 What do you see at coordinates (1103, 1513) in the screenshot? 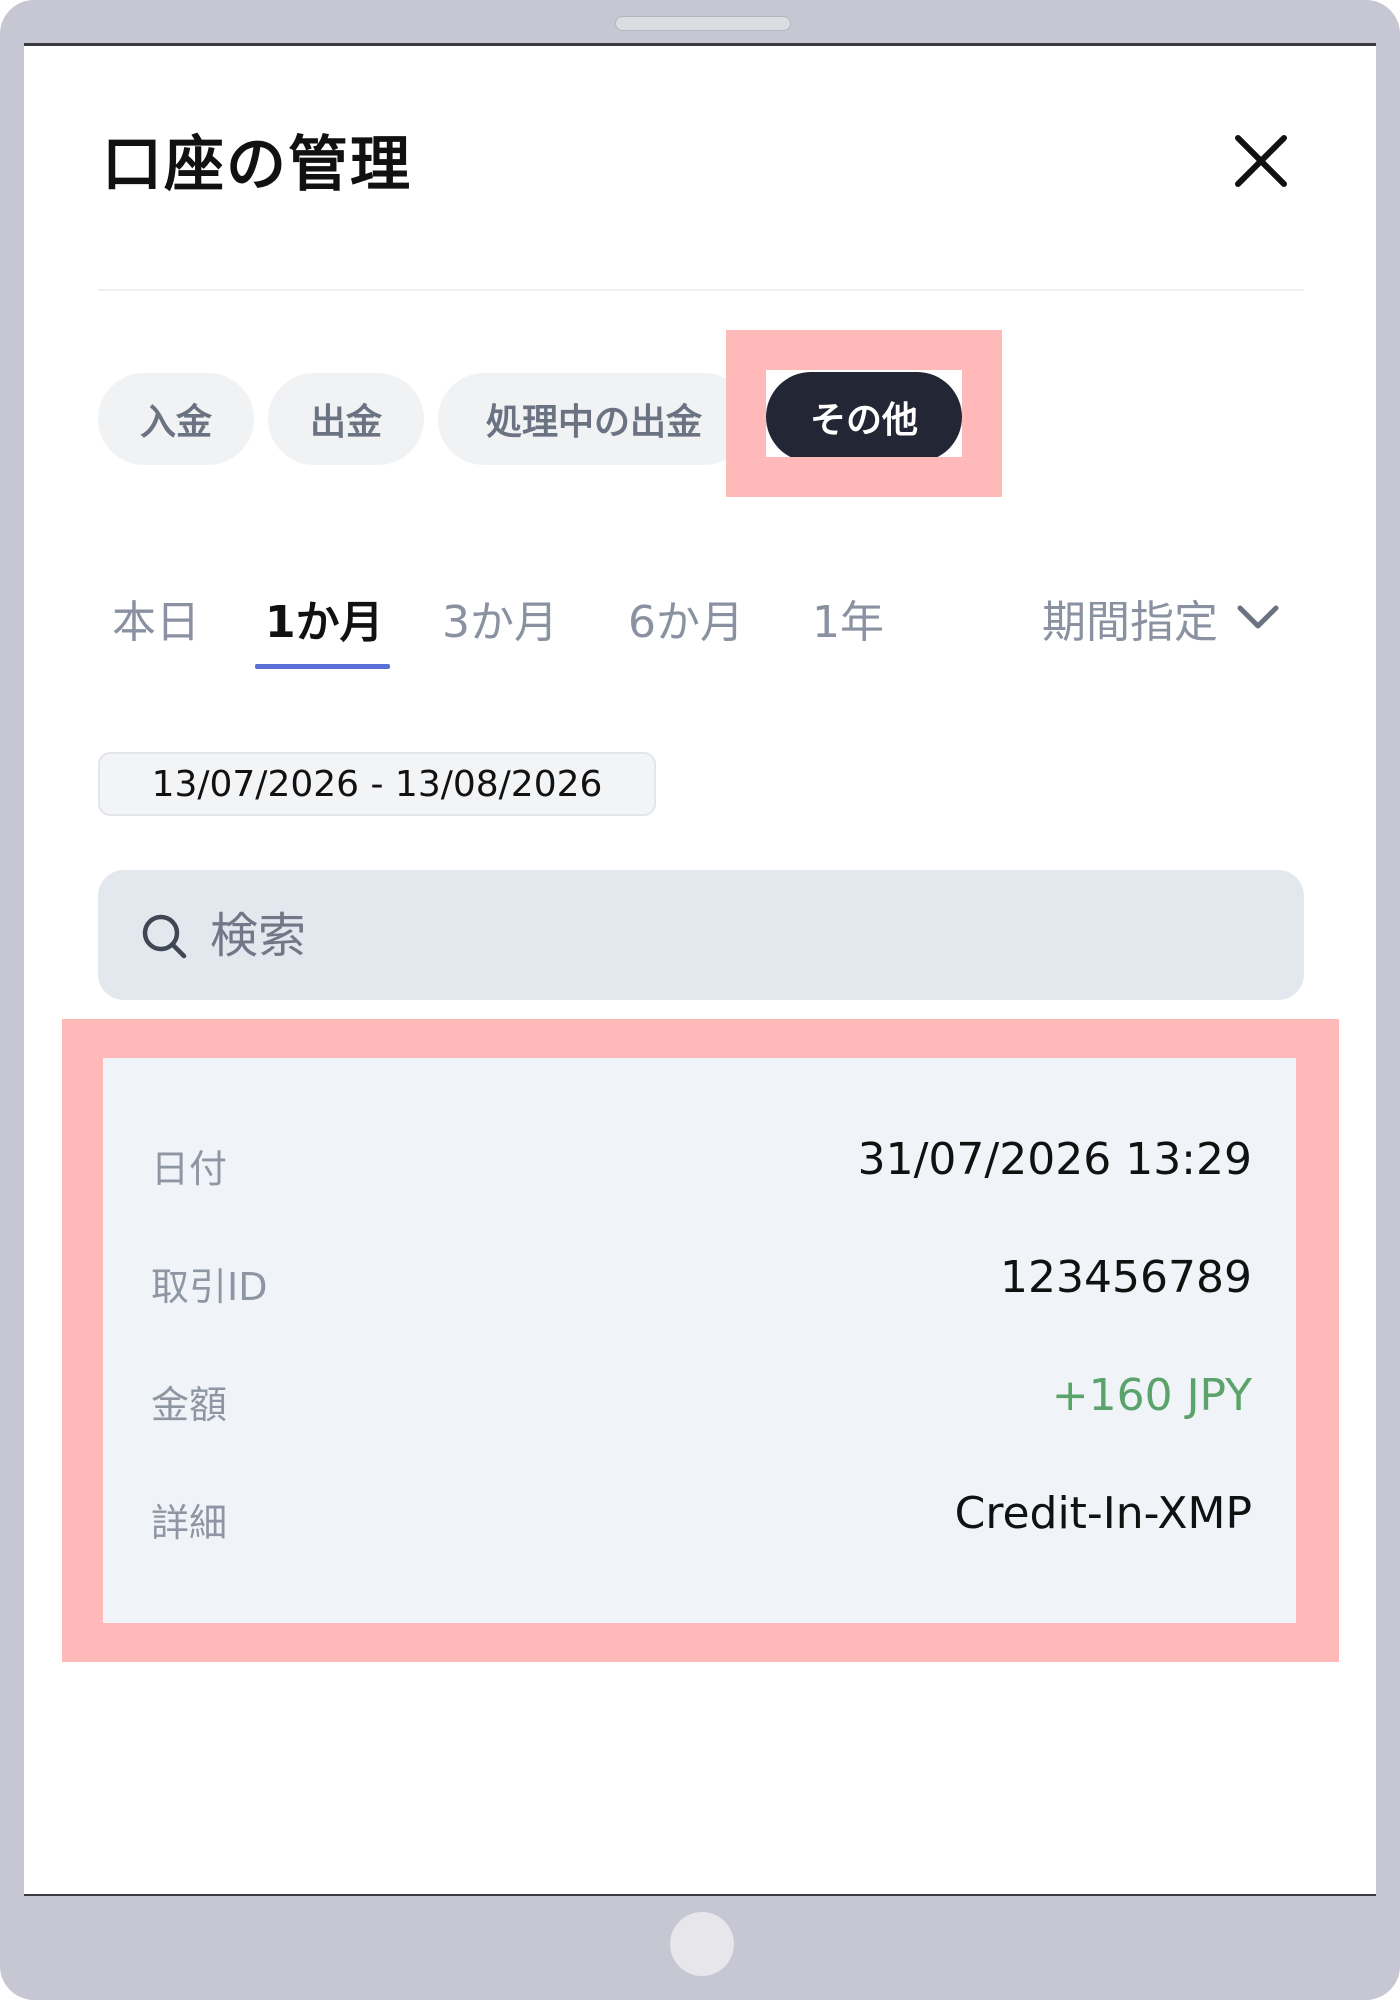
I see `detail-value: Credit-In-XMP` at bounding box center [1103, 1513].